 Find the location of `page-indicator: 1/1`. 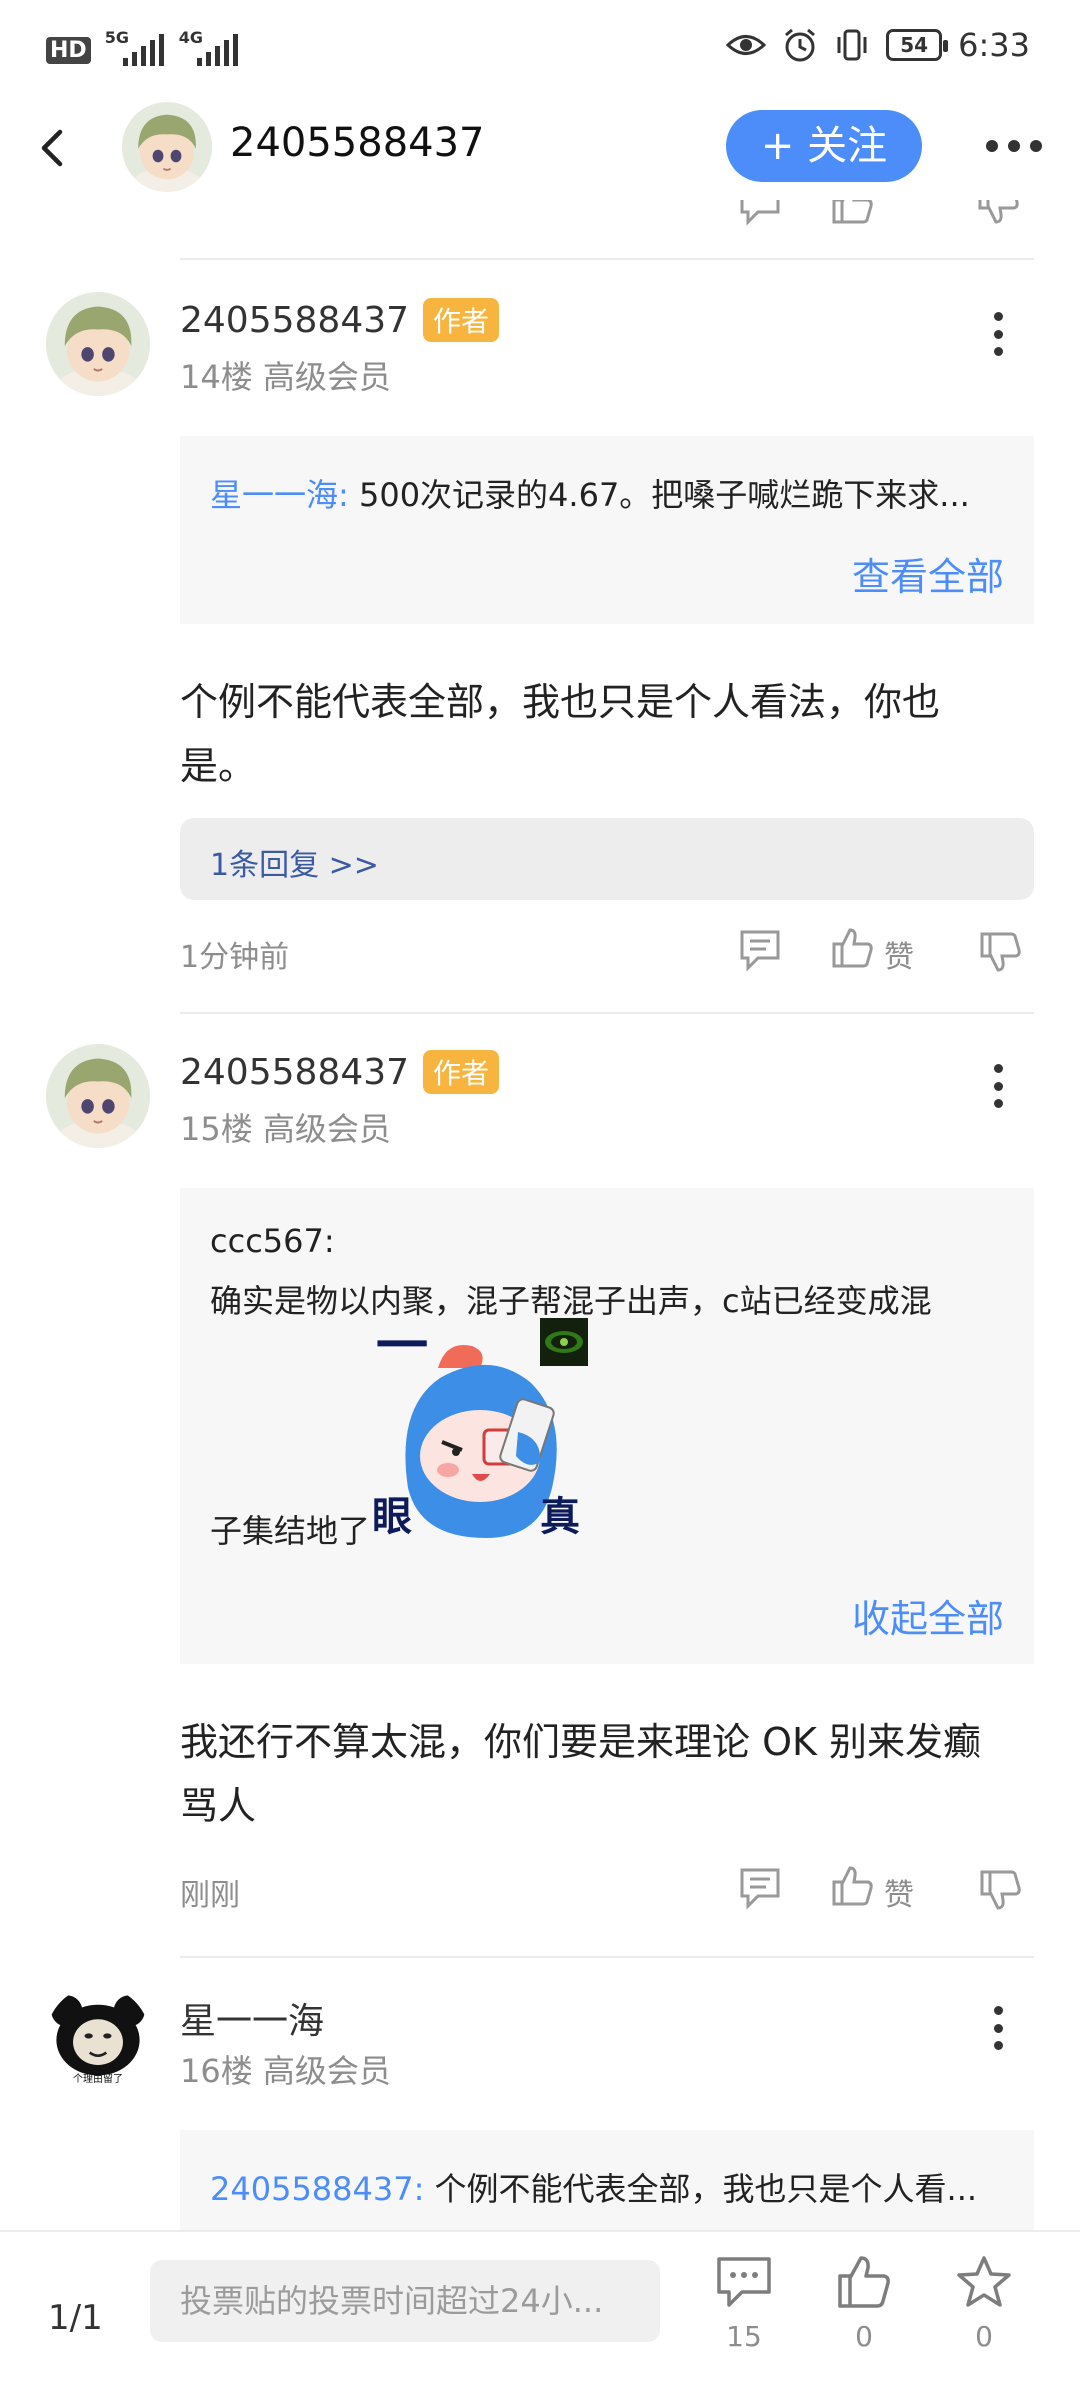

page-indicator: 1/1 is located at coordinates (75, 2318).